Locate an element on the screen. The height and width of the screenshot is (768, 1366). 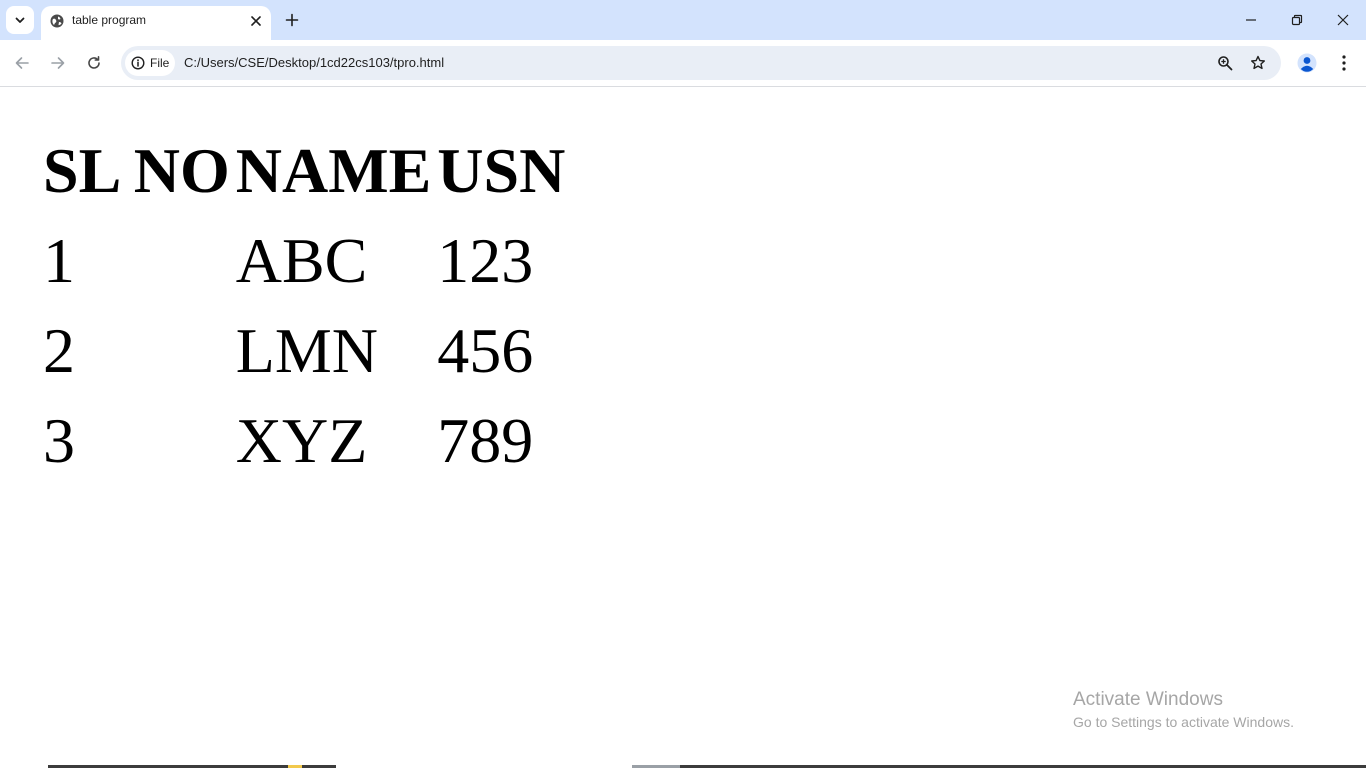
forward-button is located at coordinates (58, 63).